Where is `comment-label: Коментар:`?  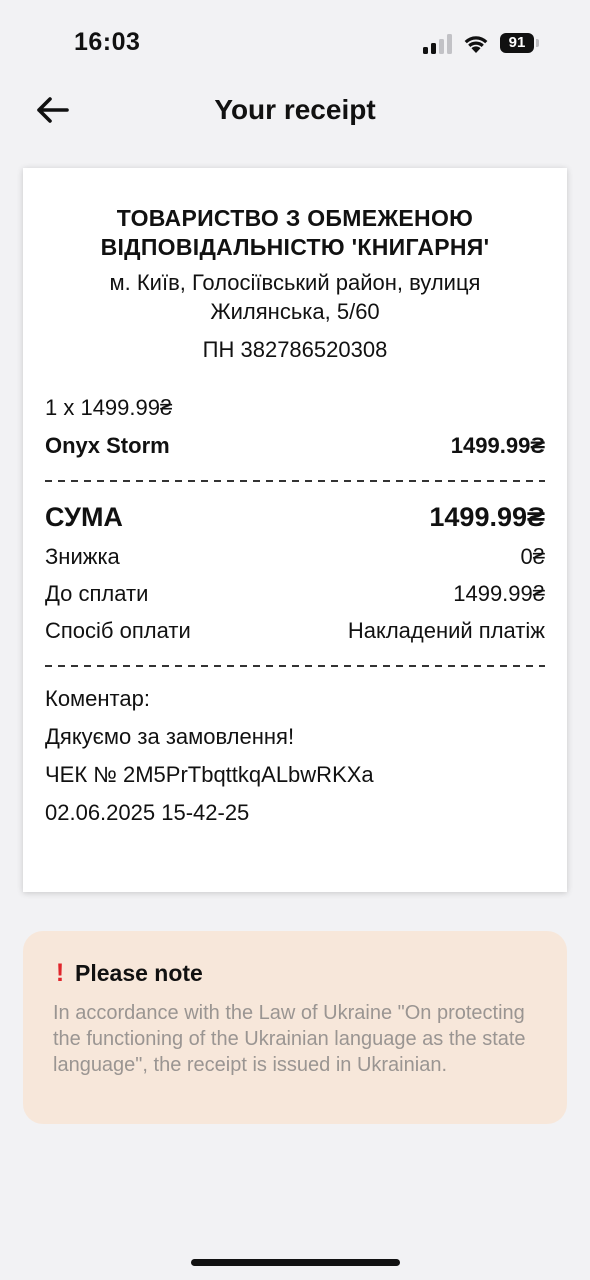 comment-label: Коментар: is located at coordinates (97, 698).